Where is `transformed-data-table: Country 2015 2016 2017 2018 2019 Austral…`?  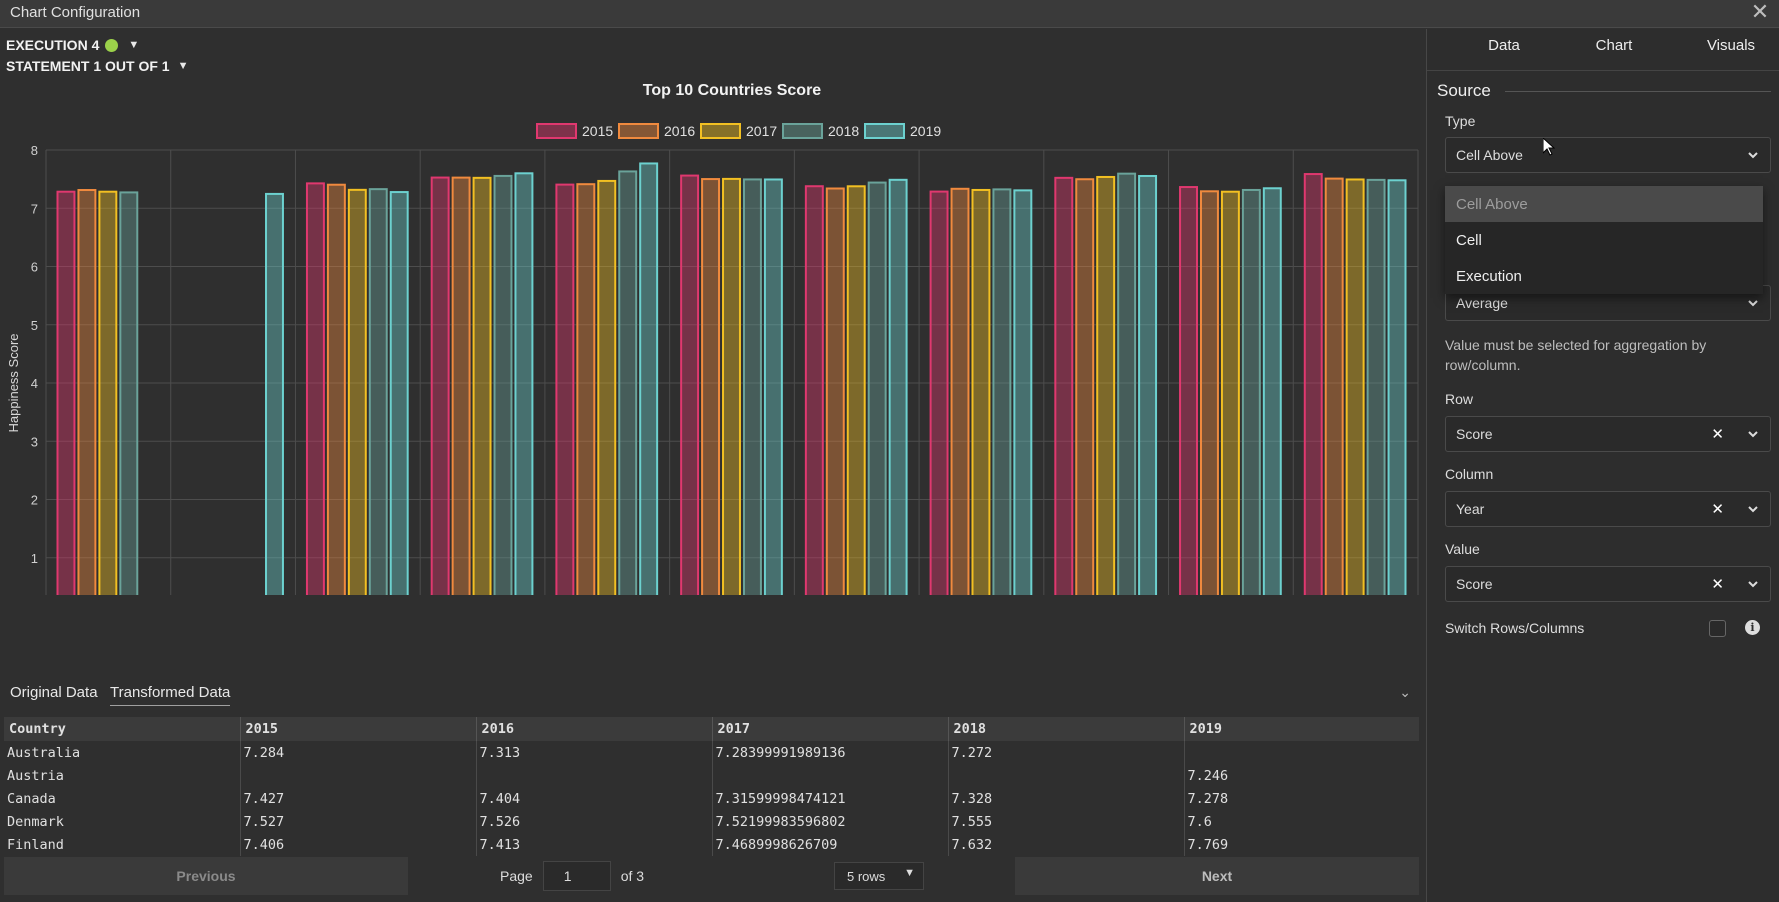
transformed-data-table: Country 2015 2016 2017 2018 2019 Austral… is located at coordinates (711, 786).